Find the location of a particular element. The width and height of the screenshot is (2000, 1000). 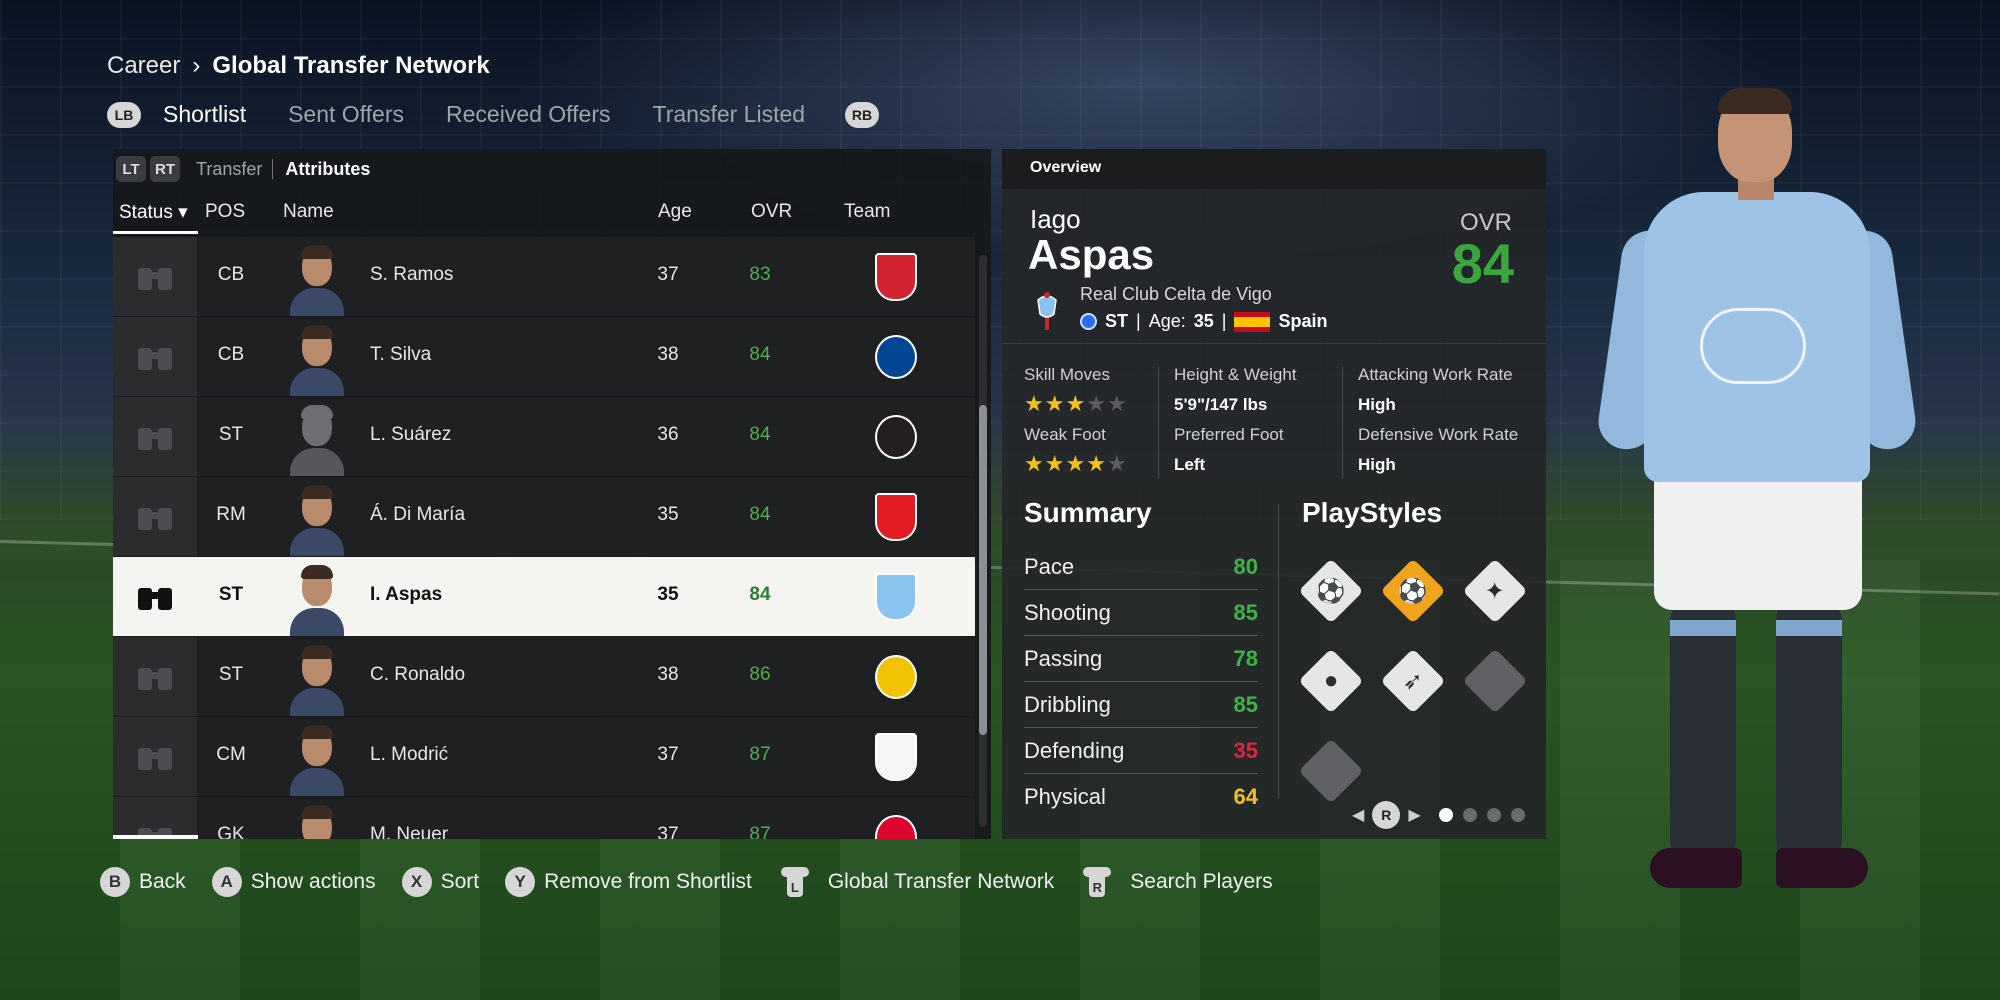

sort-indicator is located at coordinates (155, 232).